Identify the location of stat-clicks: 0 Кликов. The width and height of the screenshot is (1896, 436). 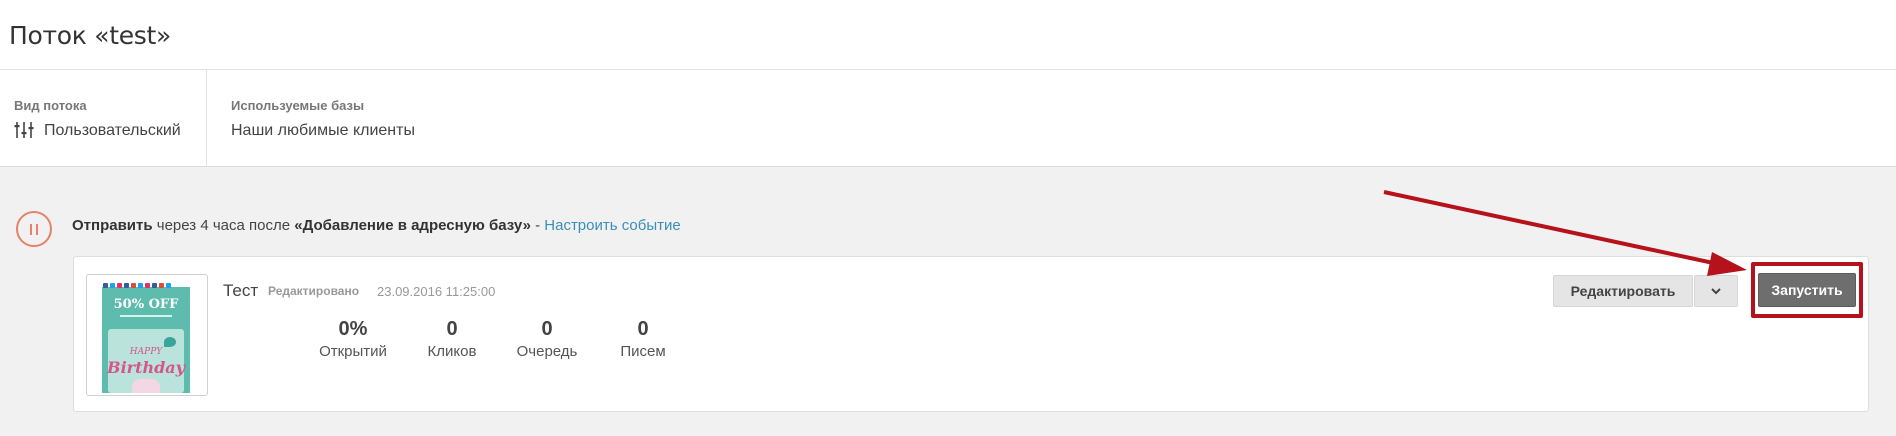
(452, 338).